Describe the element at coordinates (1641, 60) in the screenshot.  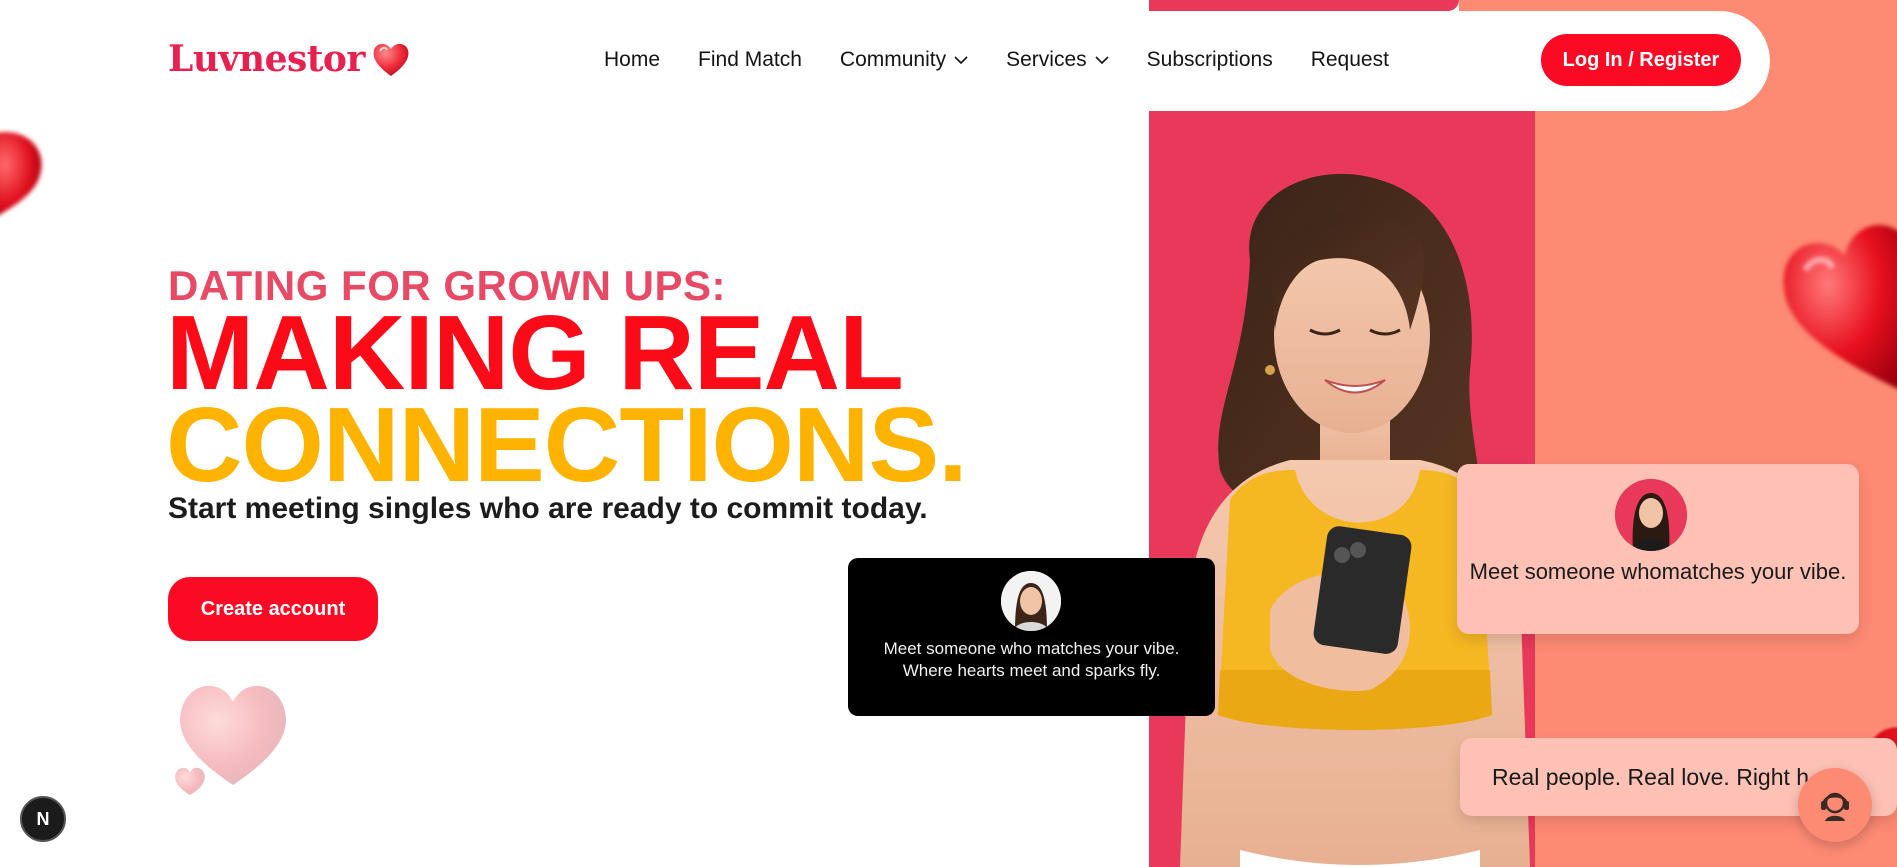
I see `login-register-button: Log In / Register` at that location.